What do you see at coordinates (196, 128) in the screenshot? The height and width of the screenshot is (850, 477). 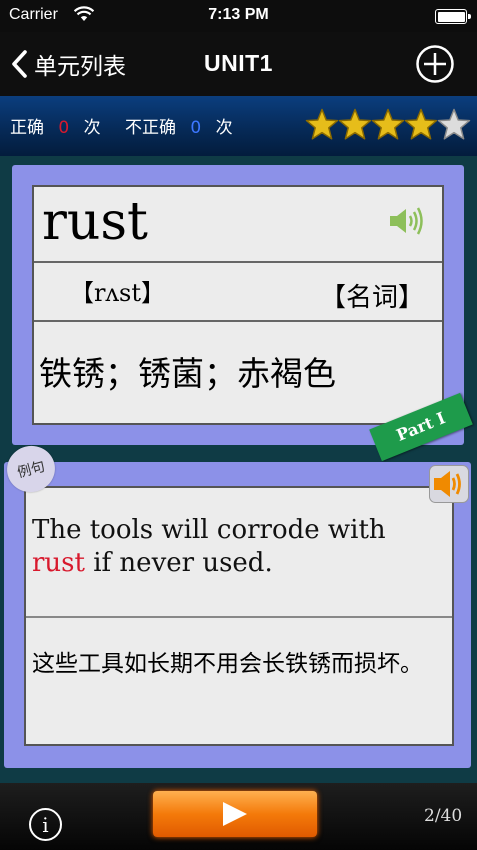 I see `incorrect-count: 0` at bounding box center [196, 128].